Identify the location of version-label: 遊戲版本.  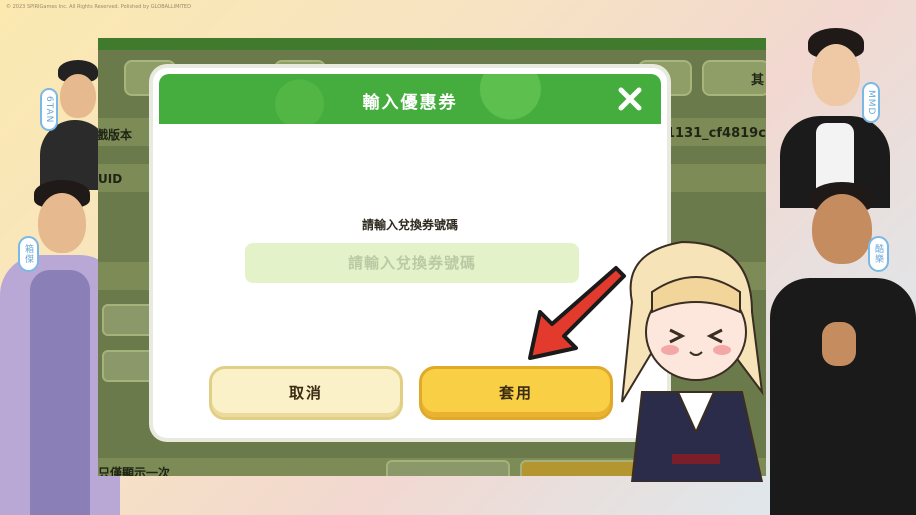
(115, 135).